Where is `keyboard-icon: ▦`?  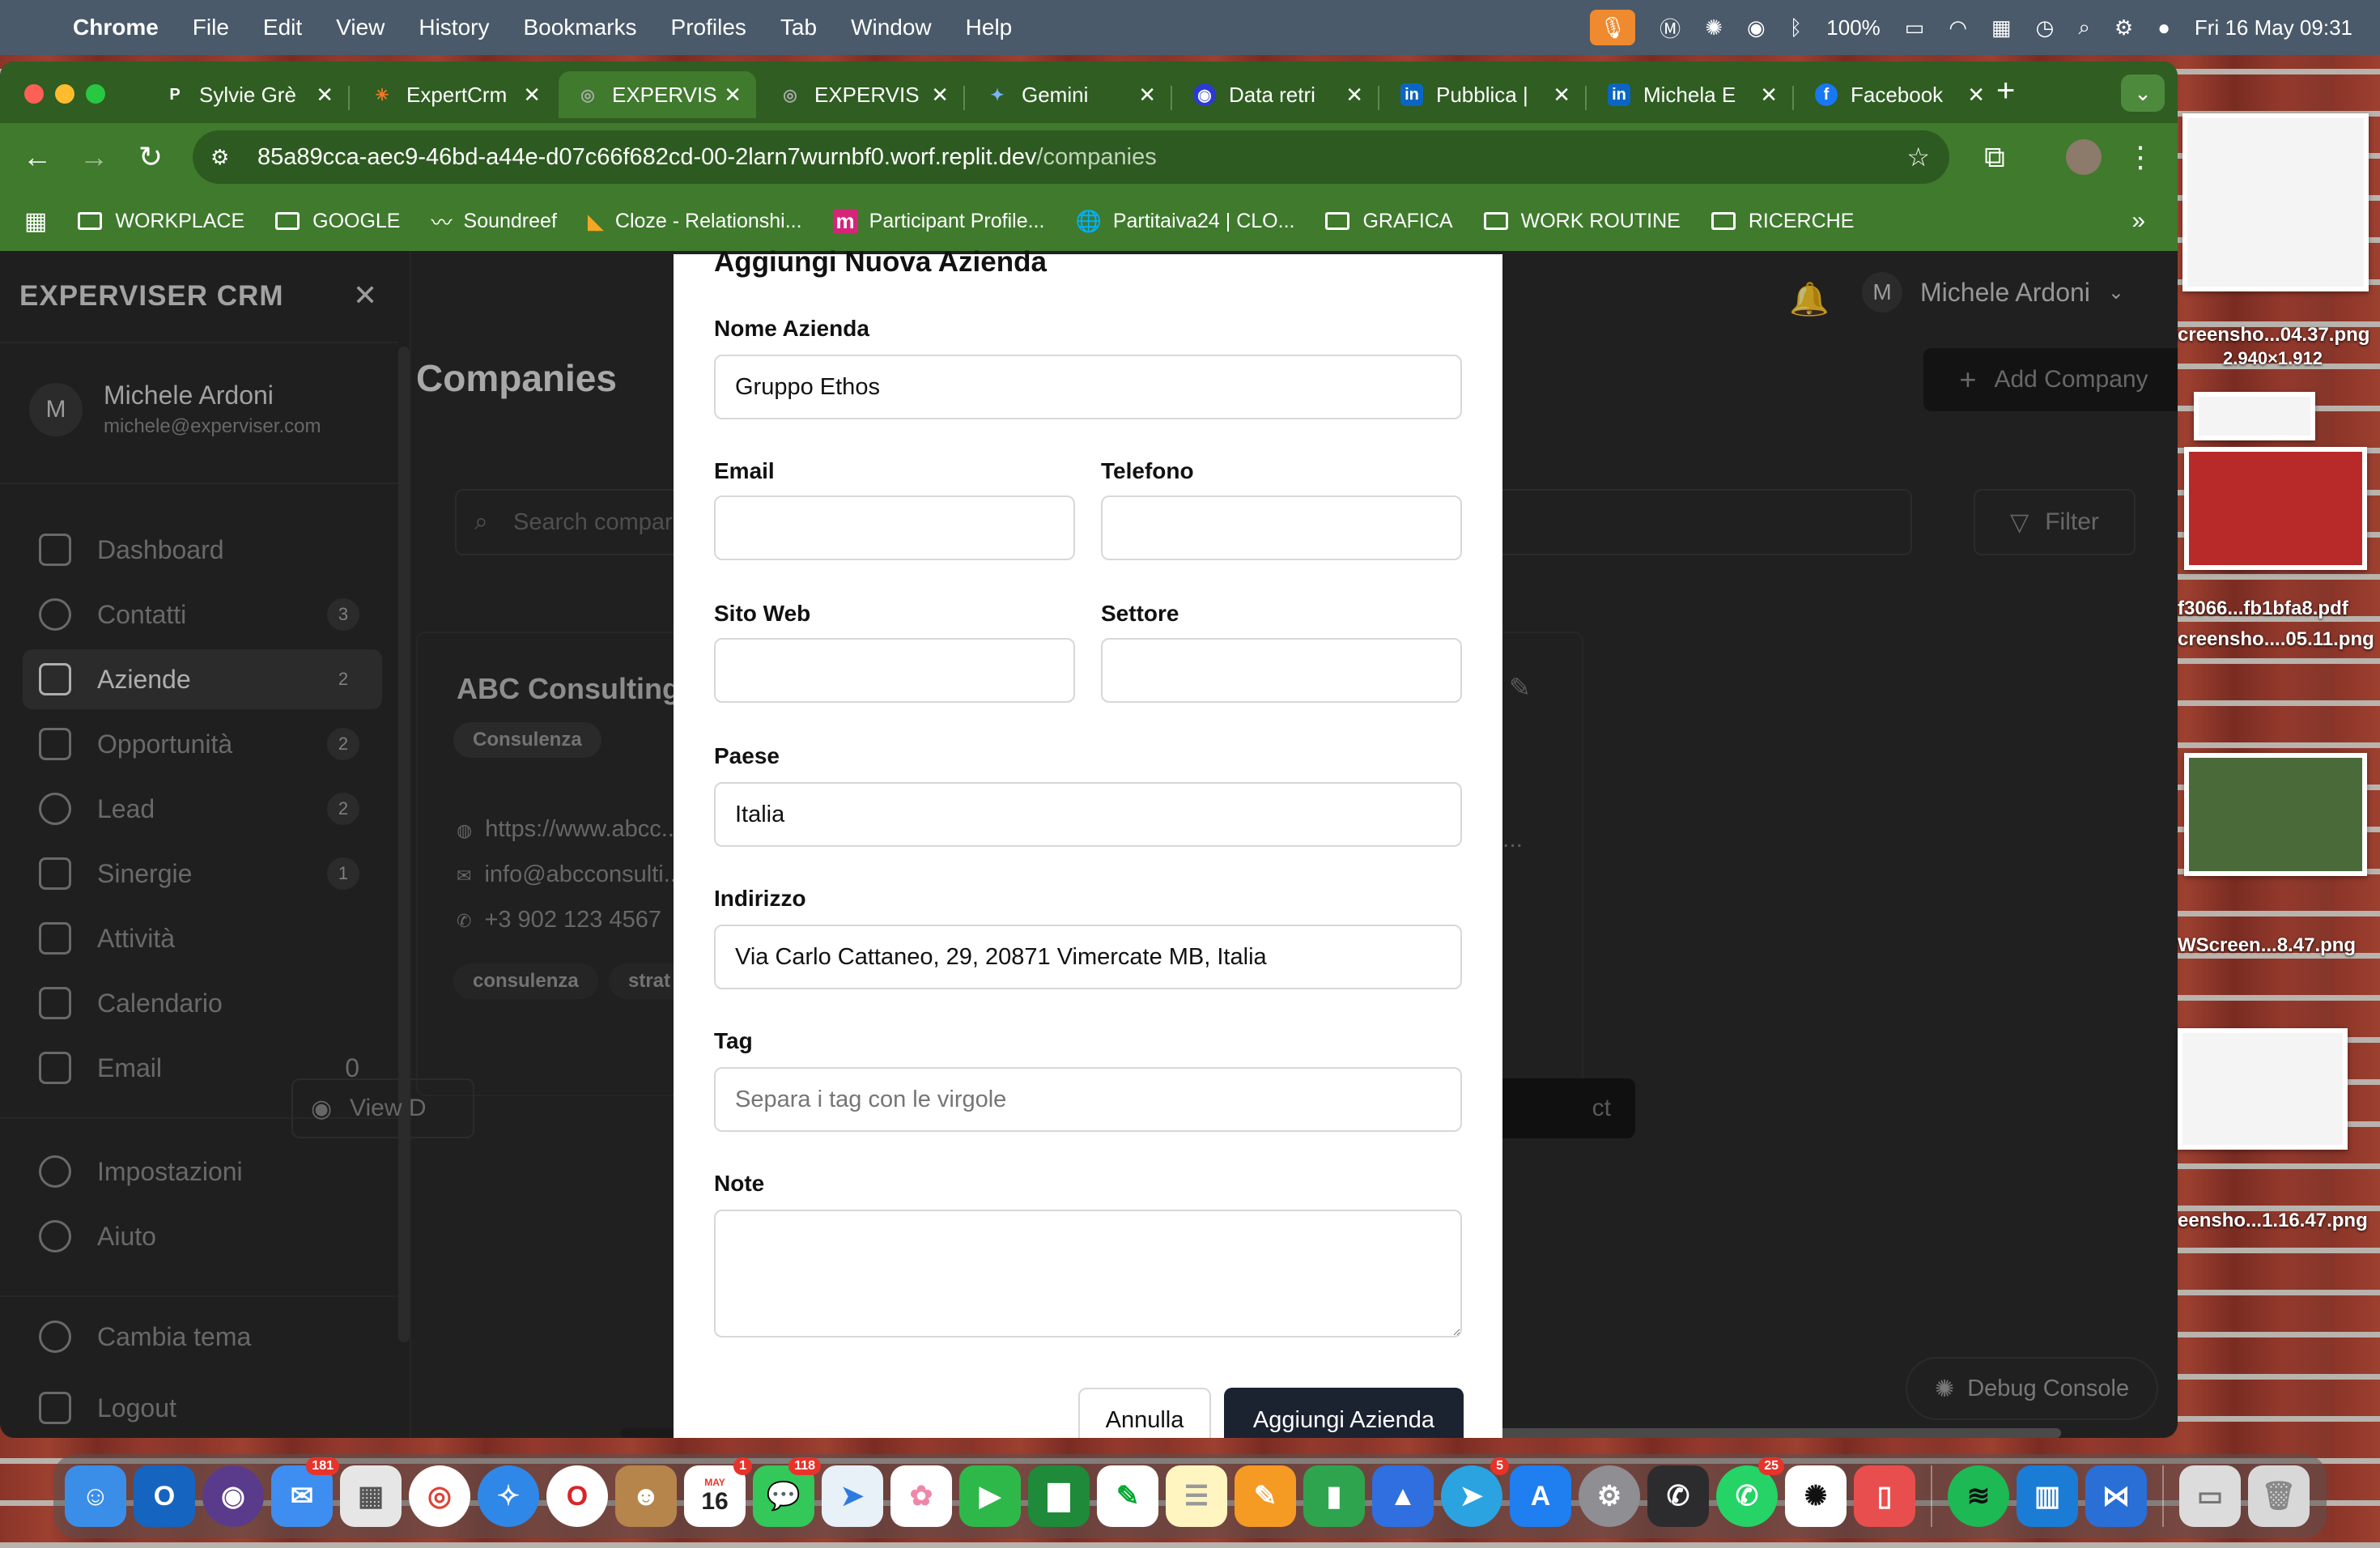
keyboard-icon: ▦ is located at coordinates (2001, 27).